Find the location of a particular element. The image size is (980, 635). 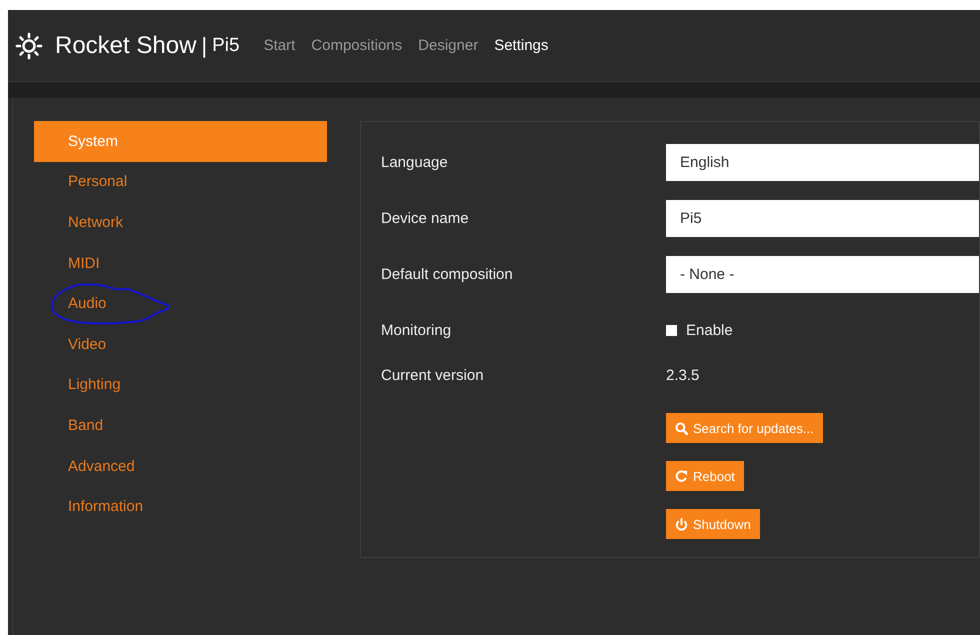

nav-link: Settings is located at coordinates (521, 45).